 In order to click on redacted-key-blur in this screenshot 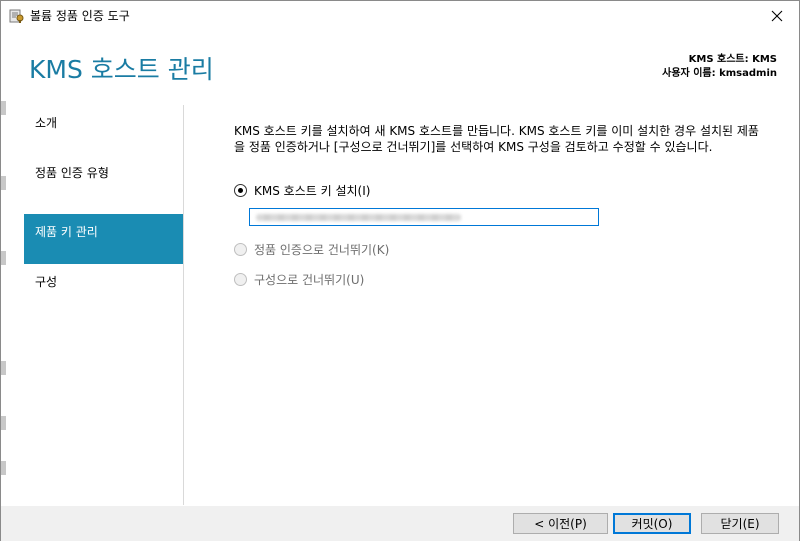, I will do `click(358, 217)`.